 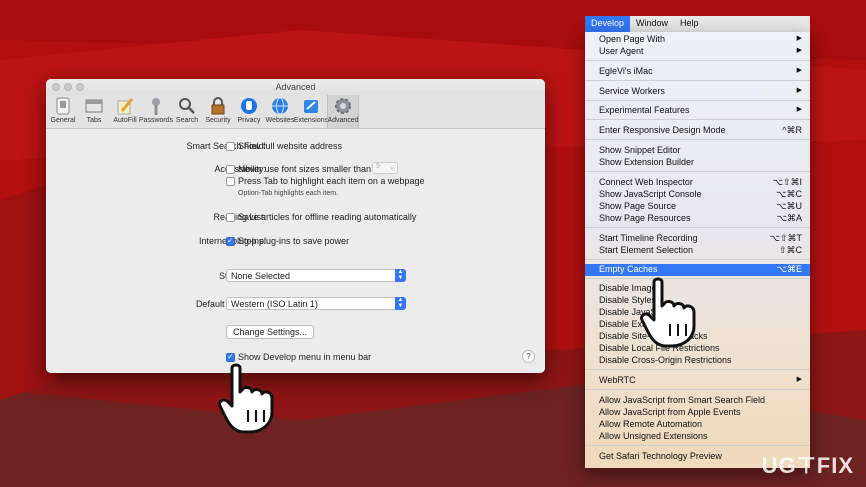 I want to click on hand-icon, so click(x=249, y=106).